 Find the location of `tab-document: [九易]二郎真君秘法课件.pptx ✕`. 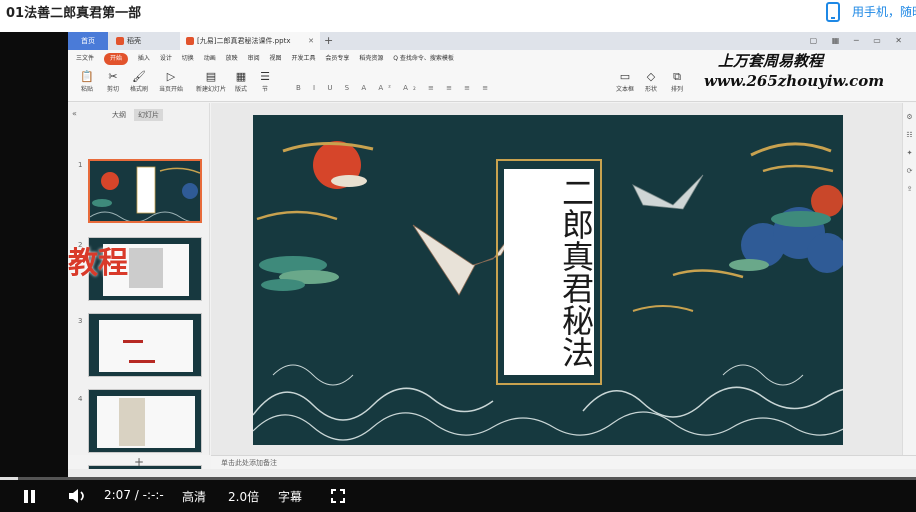

tab-document: [九易]二郎真君秘法课件.pptx ✕ is located at coordinates (250, 41).